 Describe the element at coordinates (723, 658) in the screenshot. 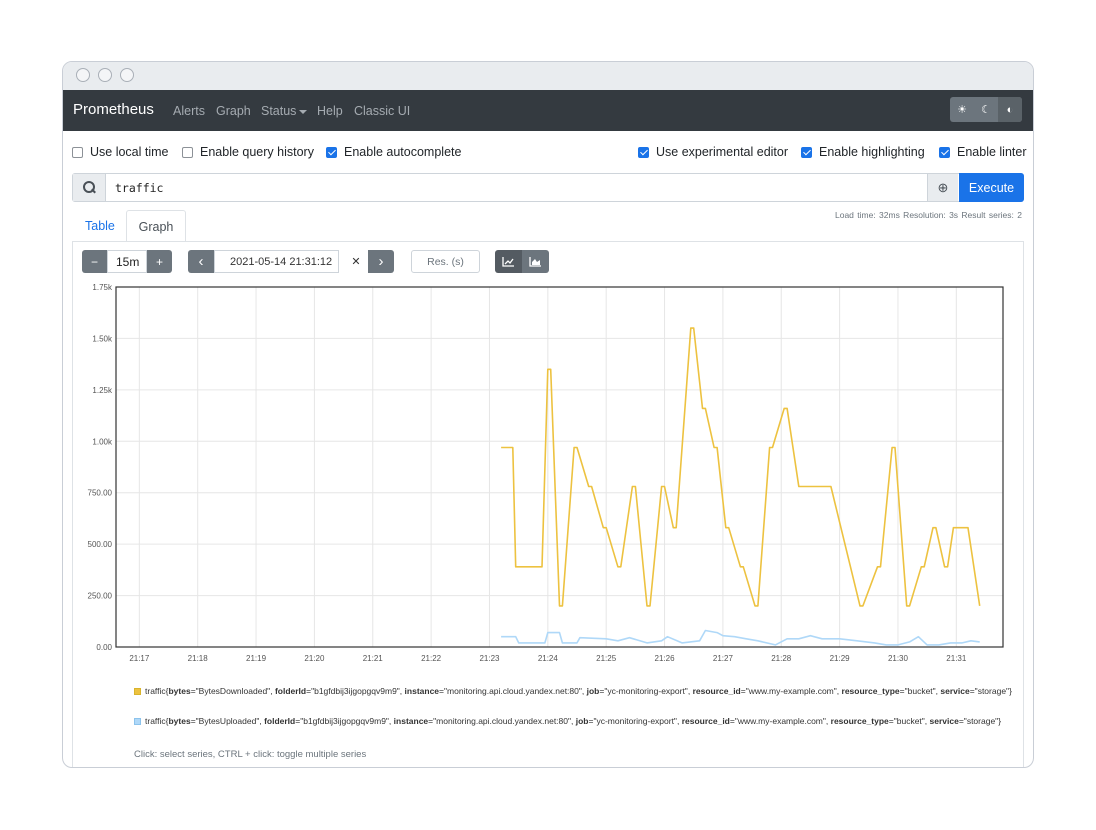

I see `x-tick-label: 21:27` at that location.